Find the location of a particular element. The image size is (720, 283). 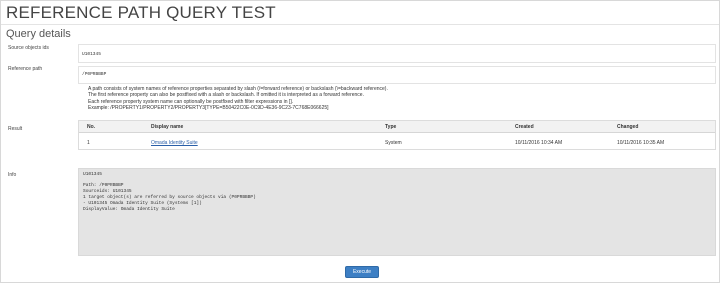

source-objects-value: U101345 is located at coordinates (91, 54).